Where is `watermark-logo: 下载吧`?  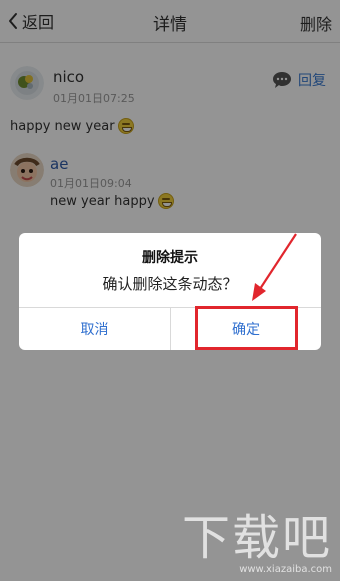 watermark-logo: 下载吧 is located at coordinates (256, 538).